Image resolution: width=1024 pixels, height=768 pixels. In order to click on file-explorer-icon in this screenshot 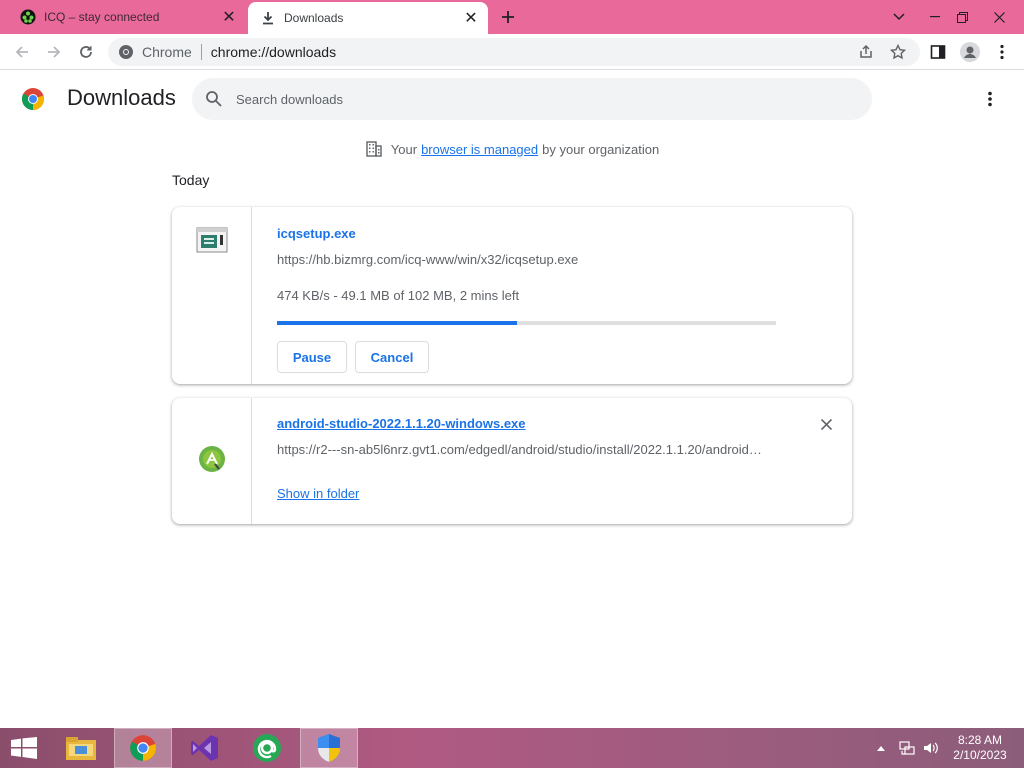, I will do `click(81, 748)`.